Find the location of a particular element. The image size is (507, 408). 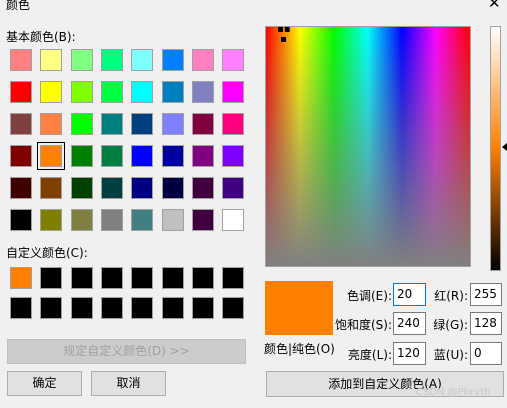

luminance-slider is located at coordinates (495, 148).